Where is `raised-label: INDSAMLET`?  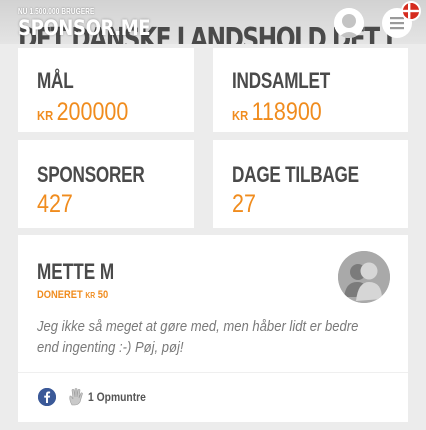 raised-label: INDSAMLET is located at coordinates (281, 80).